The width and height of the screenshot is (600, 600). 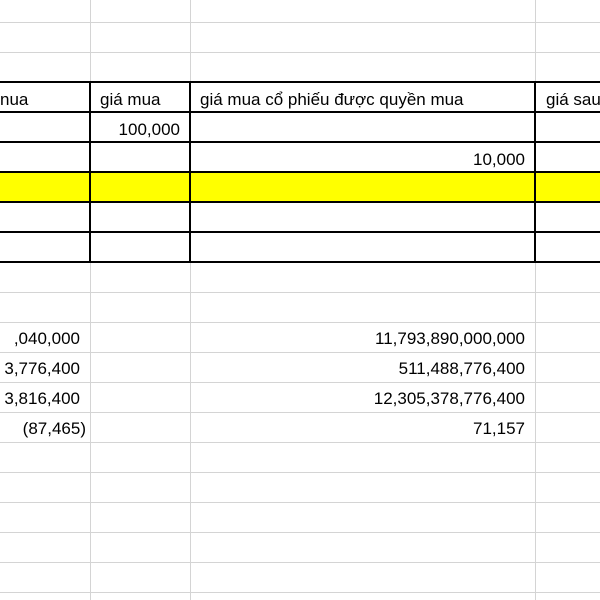 What do you see at coordinates (332, 100) in the screenshot?
I see `header-cell: giá mua cổ phiếu được quyền mua` at bounding box center [332, 100].